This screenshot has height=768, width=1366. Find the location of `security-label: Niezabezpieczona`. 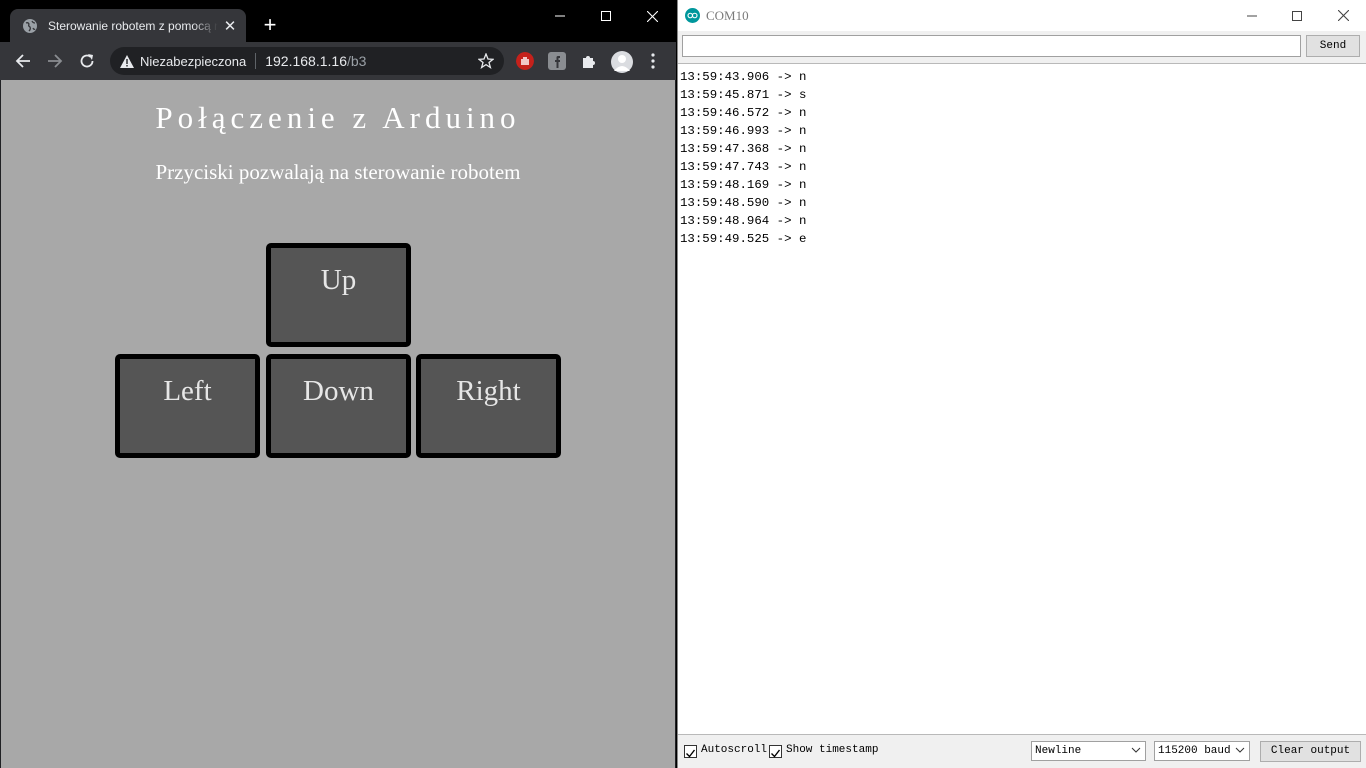

security-label: Niezabezpieczona is located at coordinates (193, 61).